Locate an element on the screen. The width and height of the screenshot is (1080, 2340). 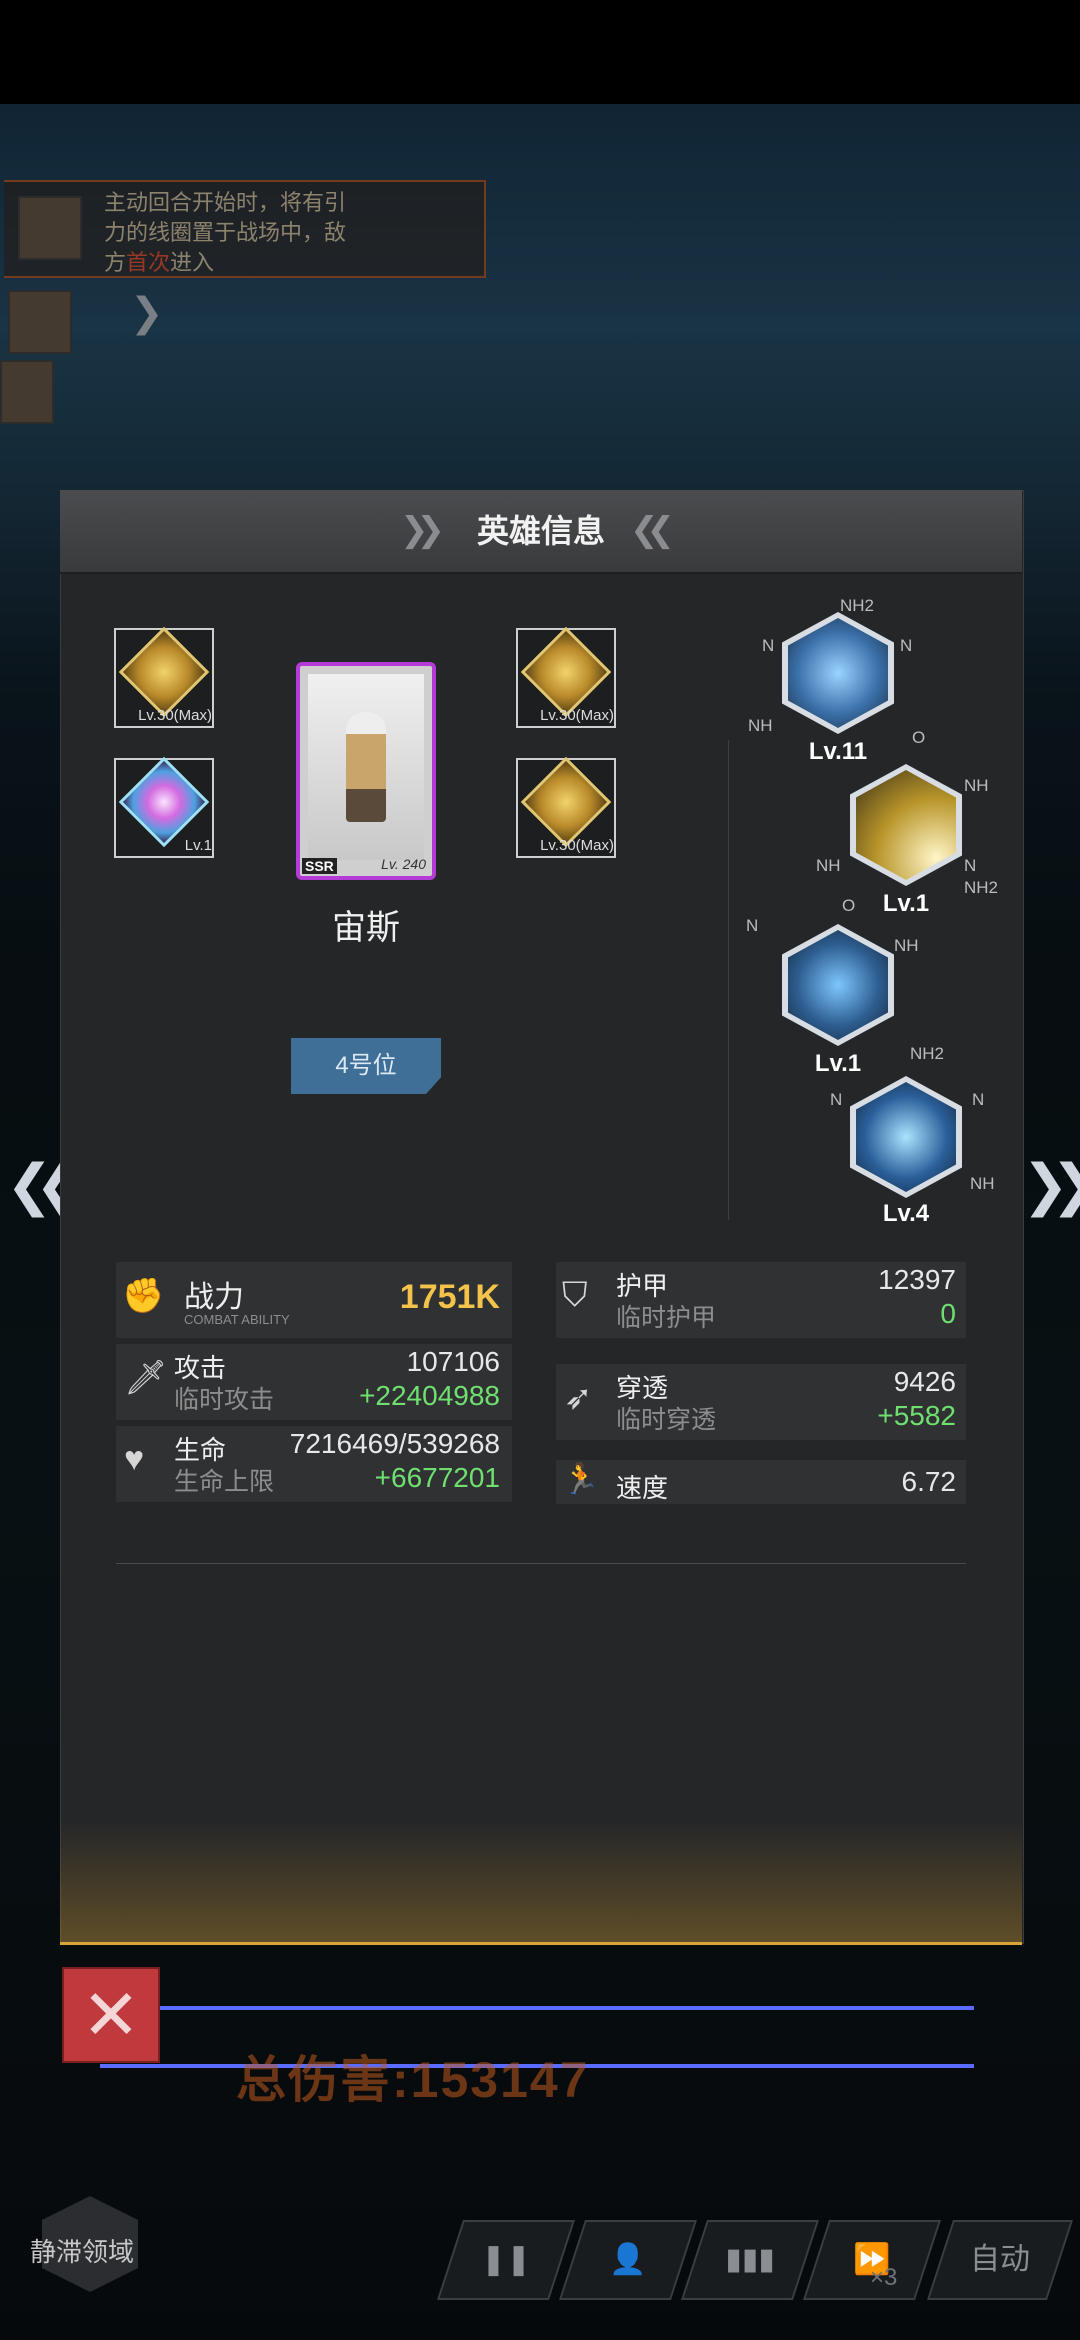
power-label: 战力 is located at coordinates (214, 1297).